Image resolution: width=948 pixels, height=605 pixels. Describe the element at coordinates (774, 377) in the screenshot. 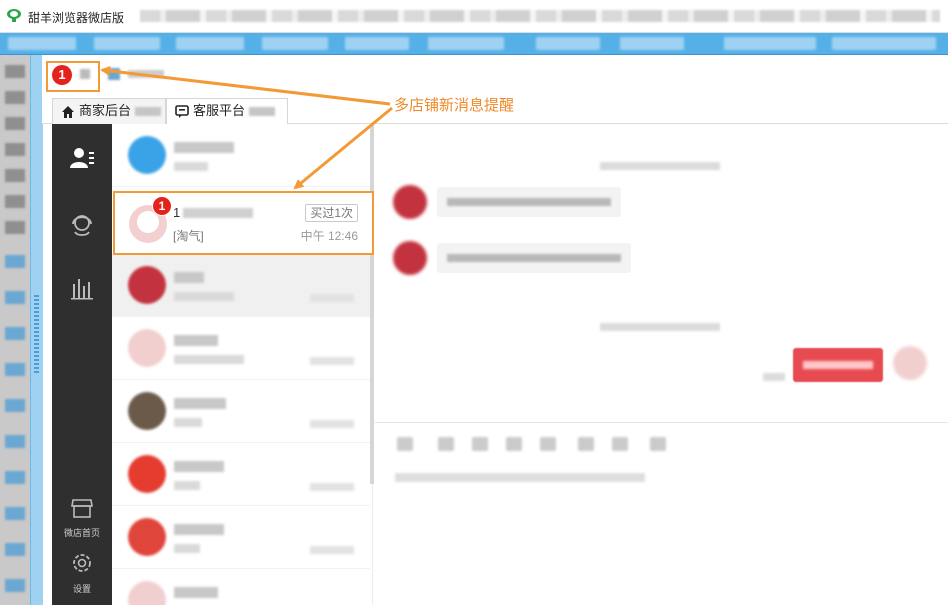

I see `read-status` at that location.